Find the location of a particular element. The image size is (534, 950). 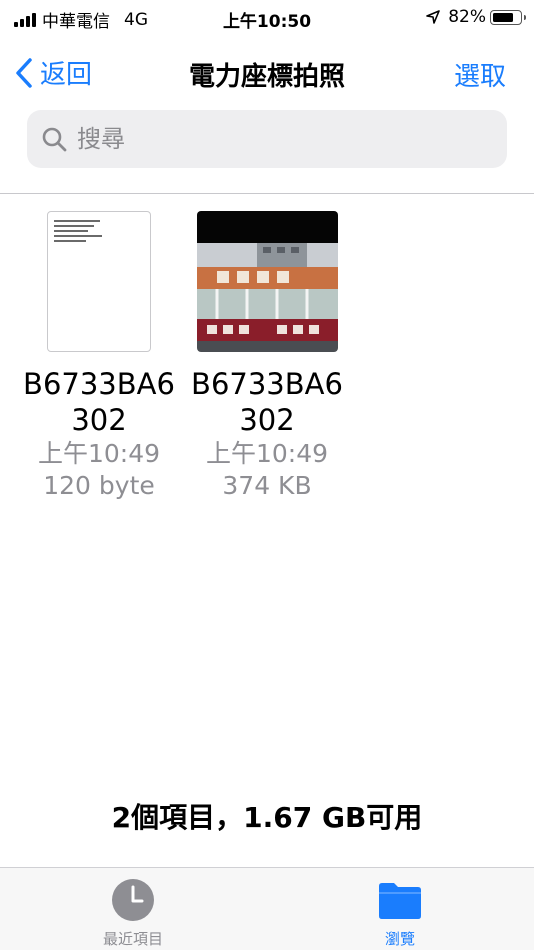

status-right: 82% is located at coordinates (476, 17).